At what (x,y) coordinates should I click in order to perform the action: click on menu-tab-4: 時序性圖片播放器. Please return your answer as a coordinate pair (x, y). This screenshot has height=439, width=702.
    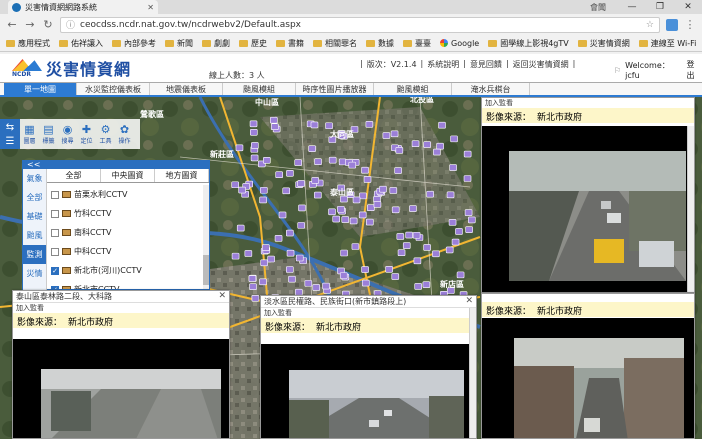
    Looking at the image, I should click on (335, 89).